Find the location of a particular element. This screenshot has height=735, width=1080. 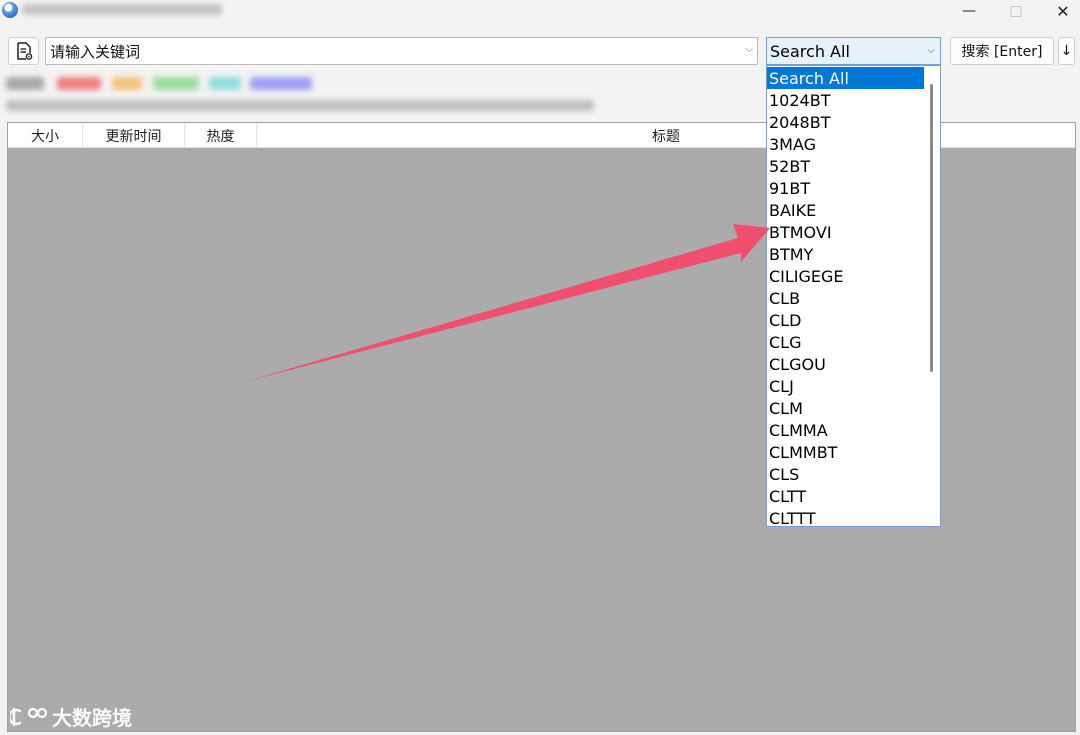

keyword-input-text: 请输入关键词 is located at coordinates (95, 51).